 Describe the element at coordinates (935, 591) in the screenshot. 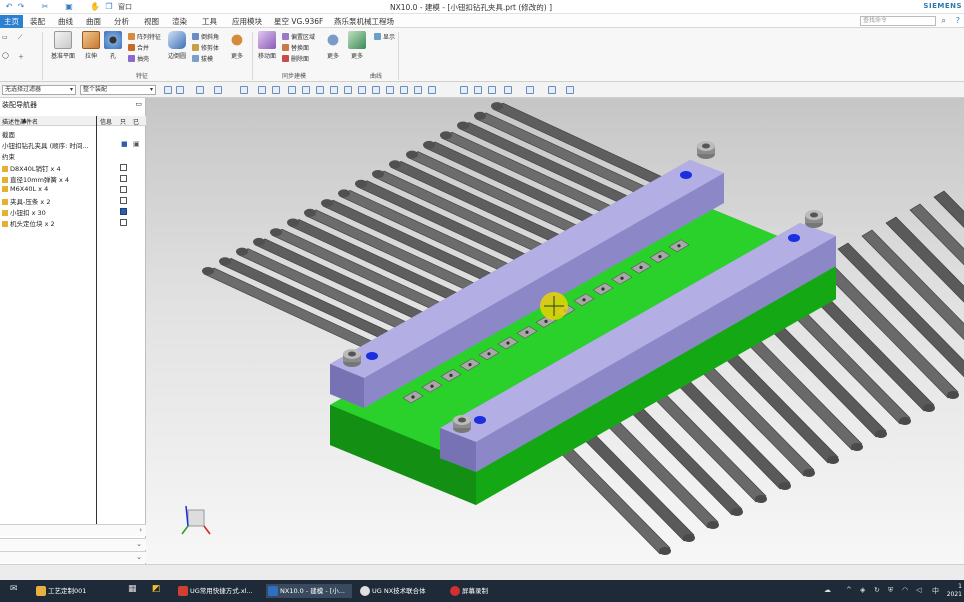

I see `input-method-indicator: 中` at that location.